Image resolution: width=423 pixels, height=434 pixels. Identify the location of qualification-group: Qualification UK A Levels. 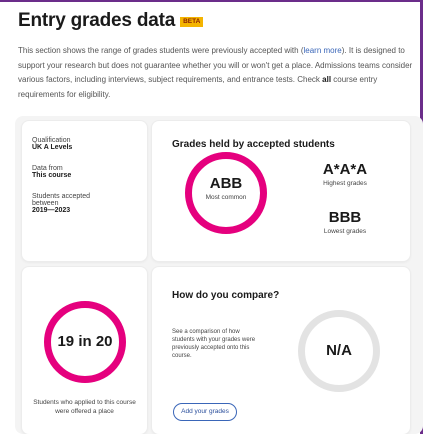
(52, 144).